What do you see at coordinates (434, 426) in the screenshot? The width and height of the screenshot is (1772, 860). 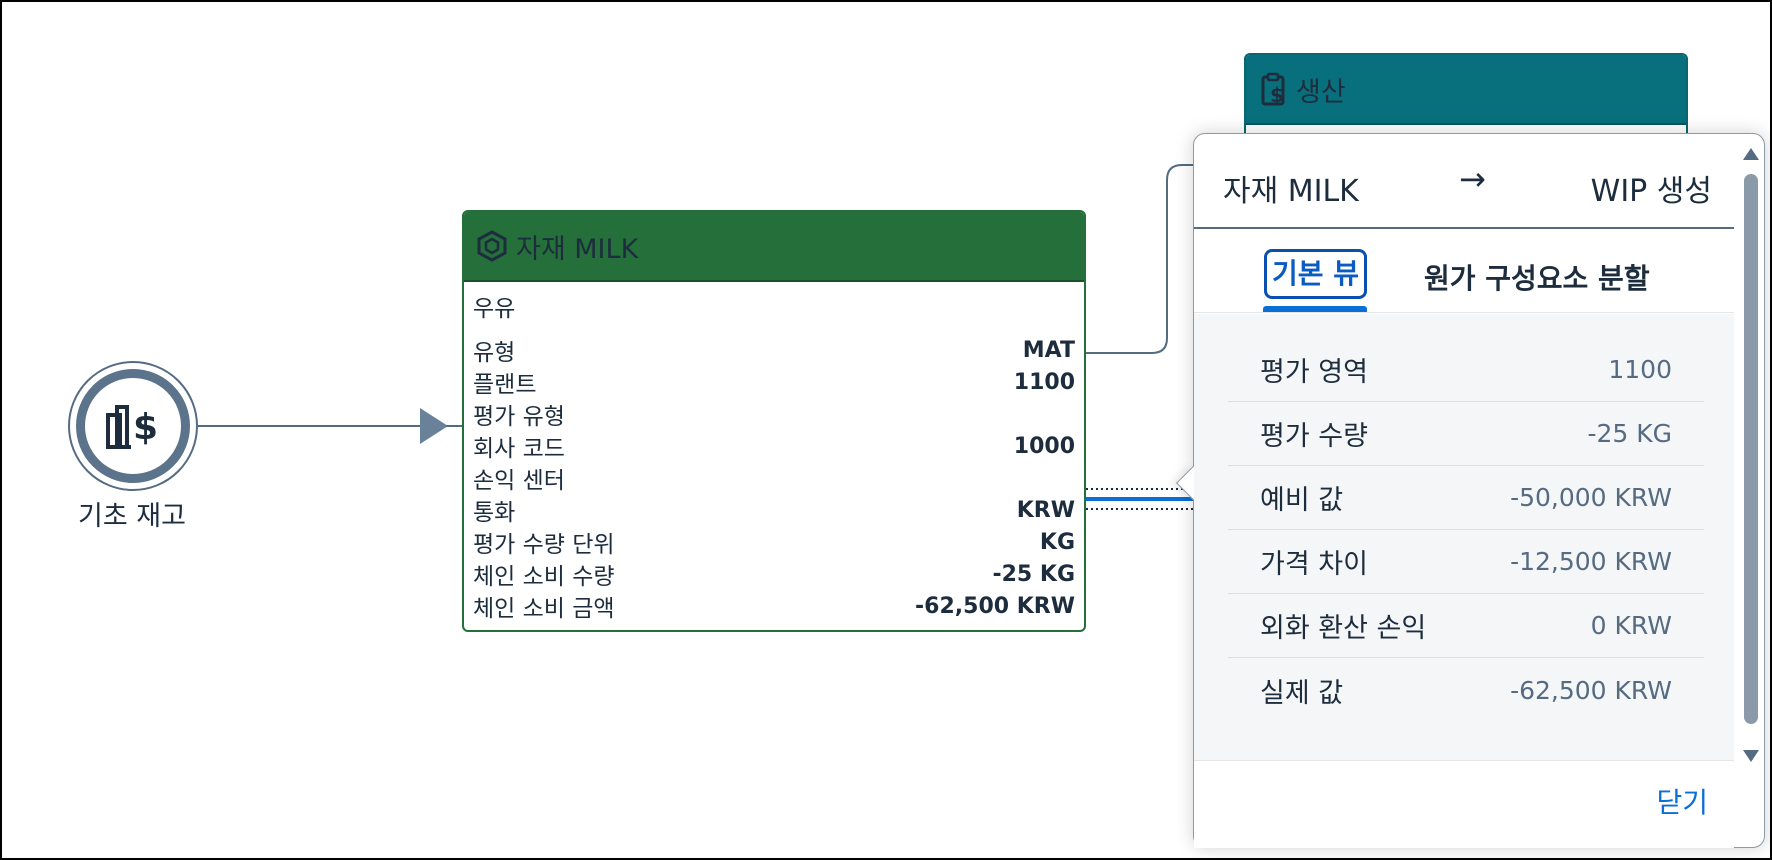 I see `connector-arrowhead` at bounding box center [434, 426].